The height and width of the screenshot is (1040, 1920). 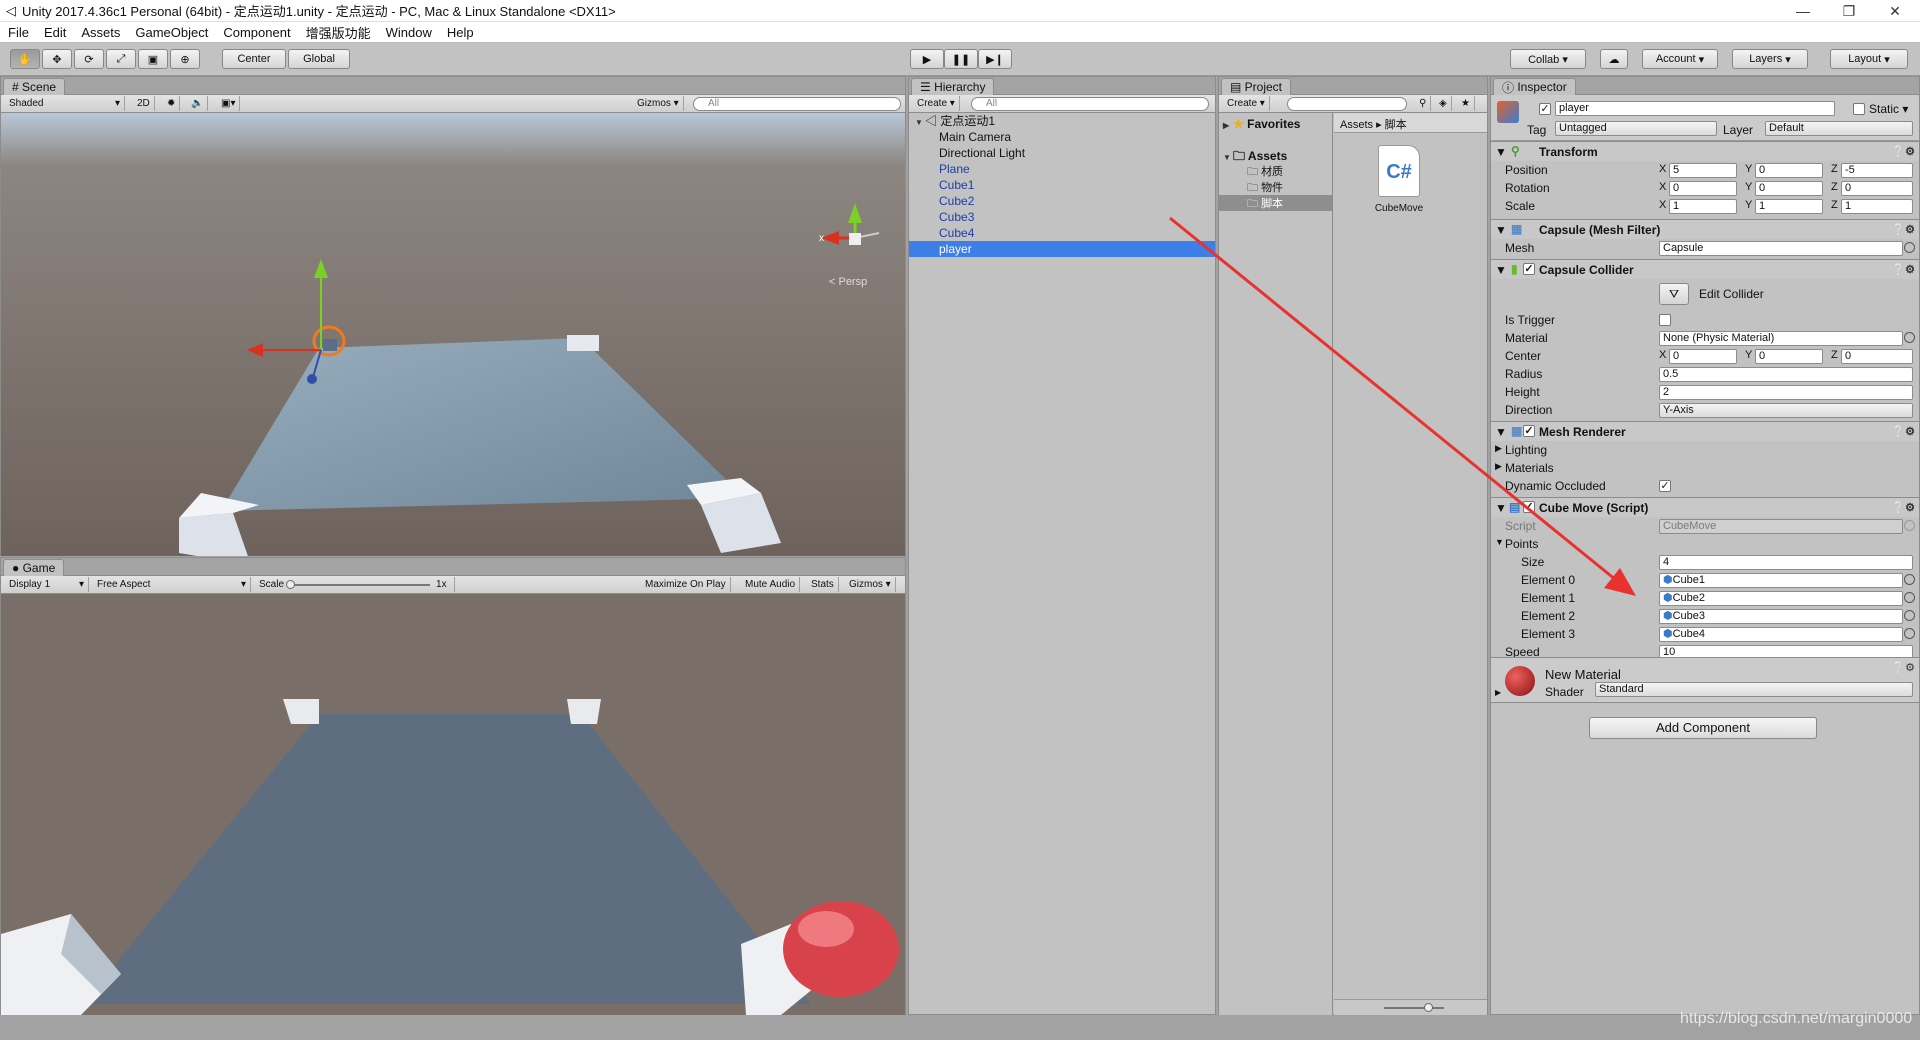 What do you see at coordinates (1781, 598) in the screenshot?
I see `element-field: ⬢Cube2` at bounding box center [1781, 598].